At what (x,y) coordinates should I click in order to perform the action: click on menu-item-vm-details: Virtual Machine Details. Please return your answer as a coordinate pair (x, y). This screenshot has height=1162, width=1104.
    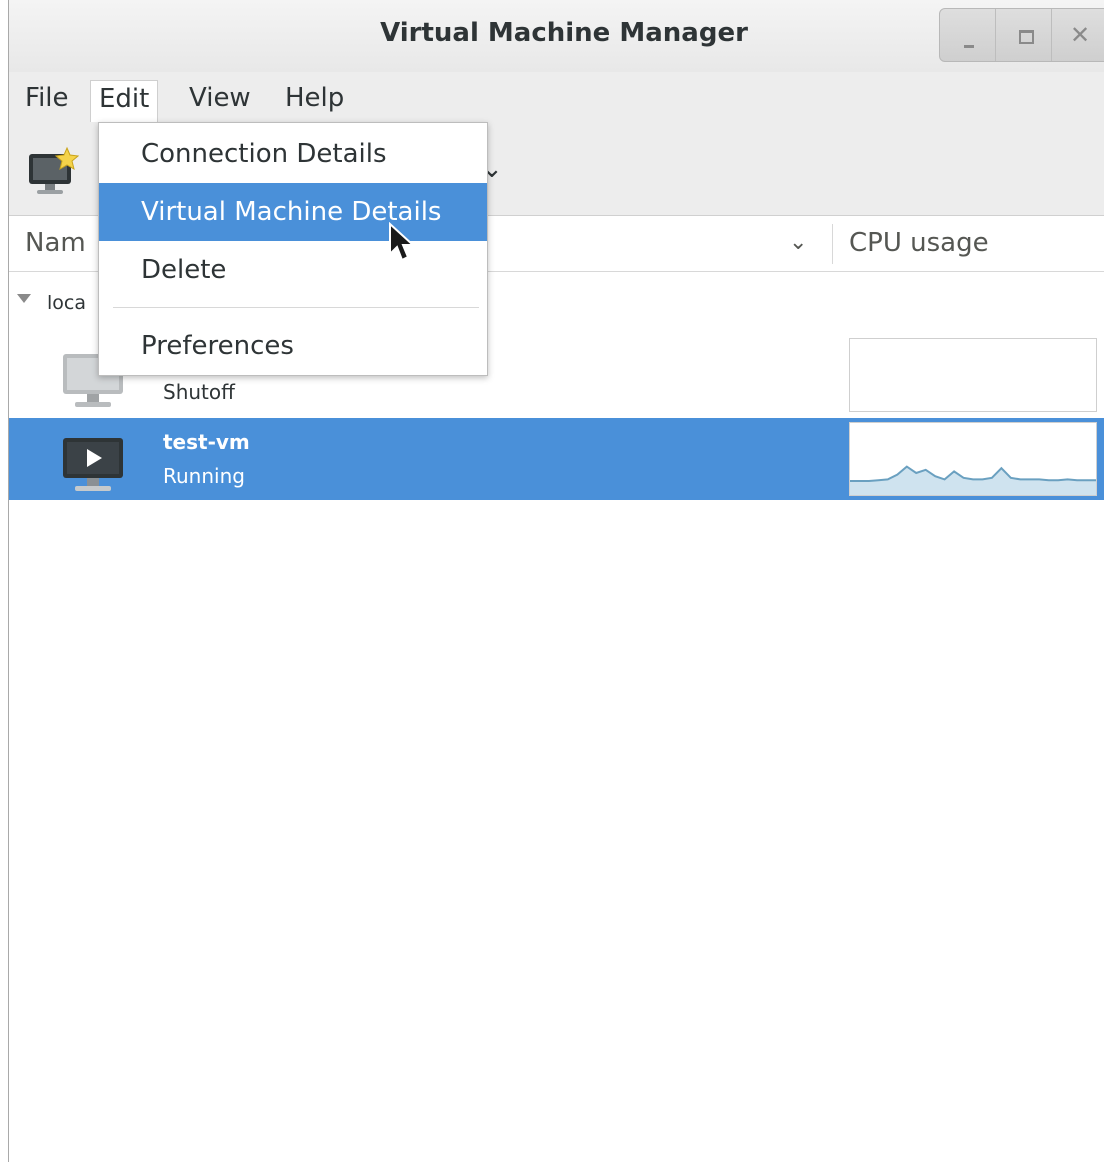
    Looking at the image, I should click on (293, 212).